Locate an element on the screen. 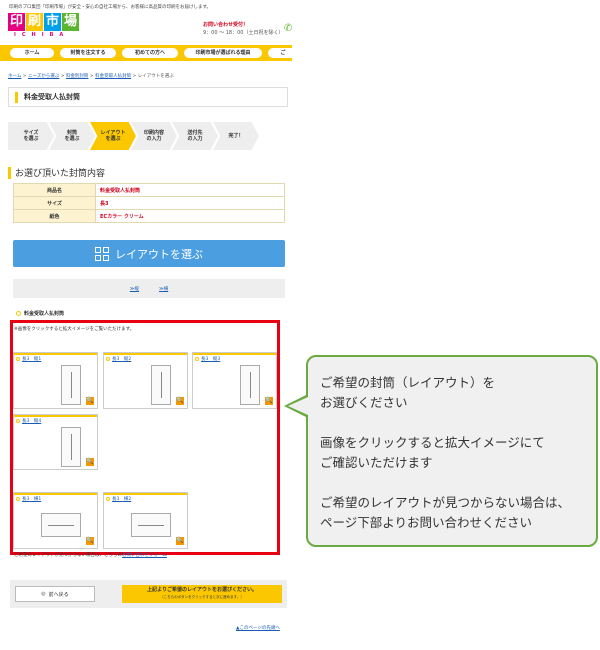  thumb-link: 長3 縦2 is located at coordinates (118, 359).